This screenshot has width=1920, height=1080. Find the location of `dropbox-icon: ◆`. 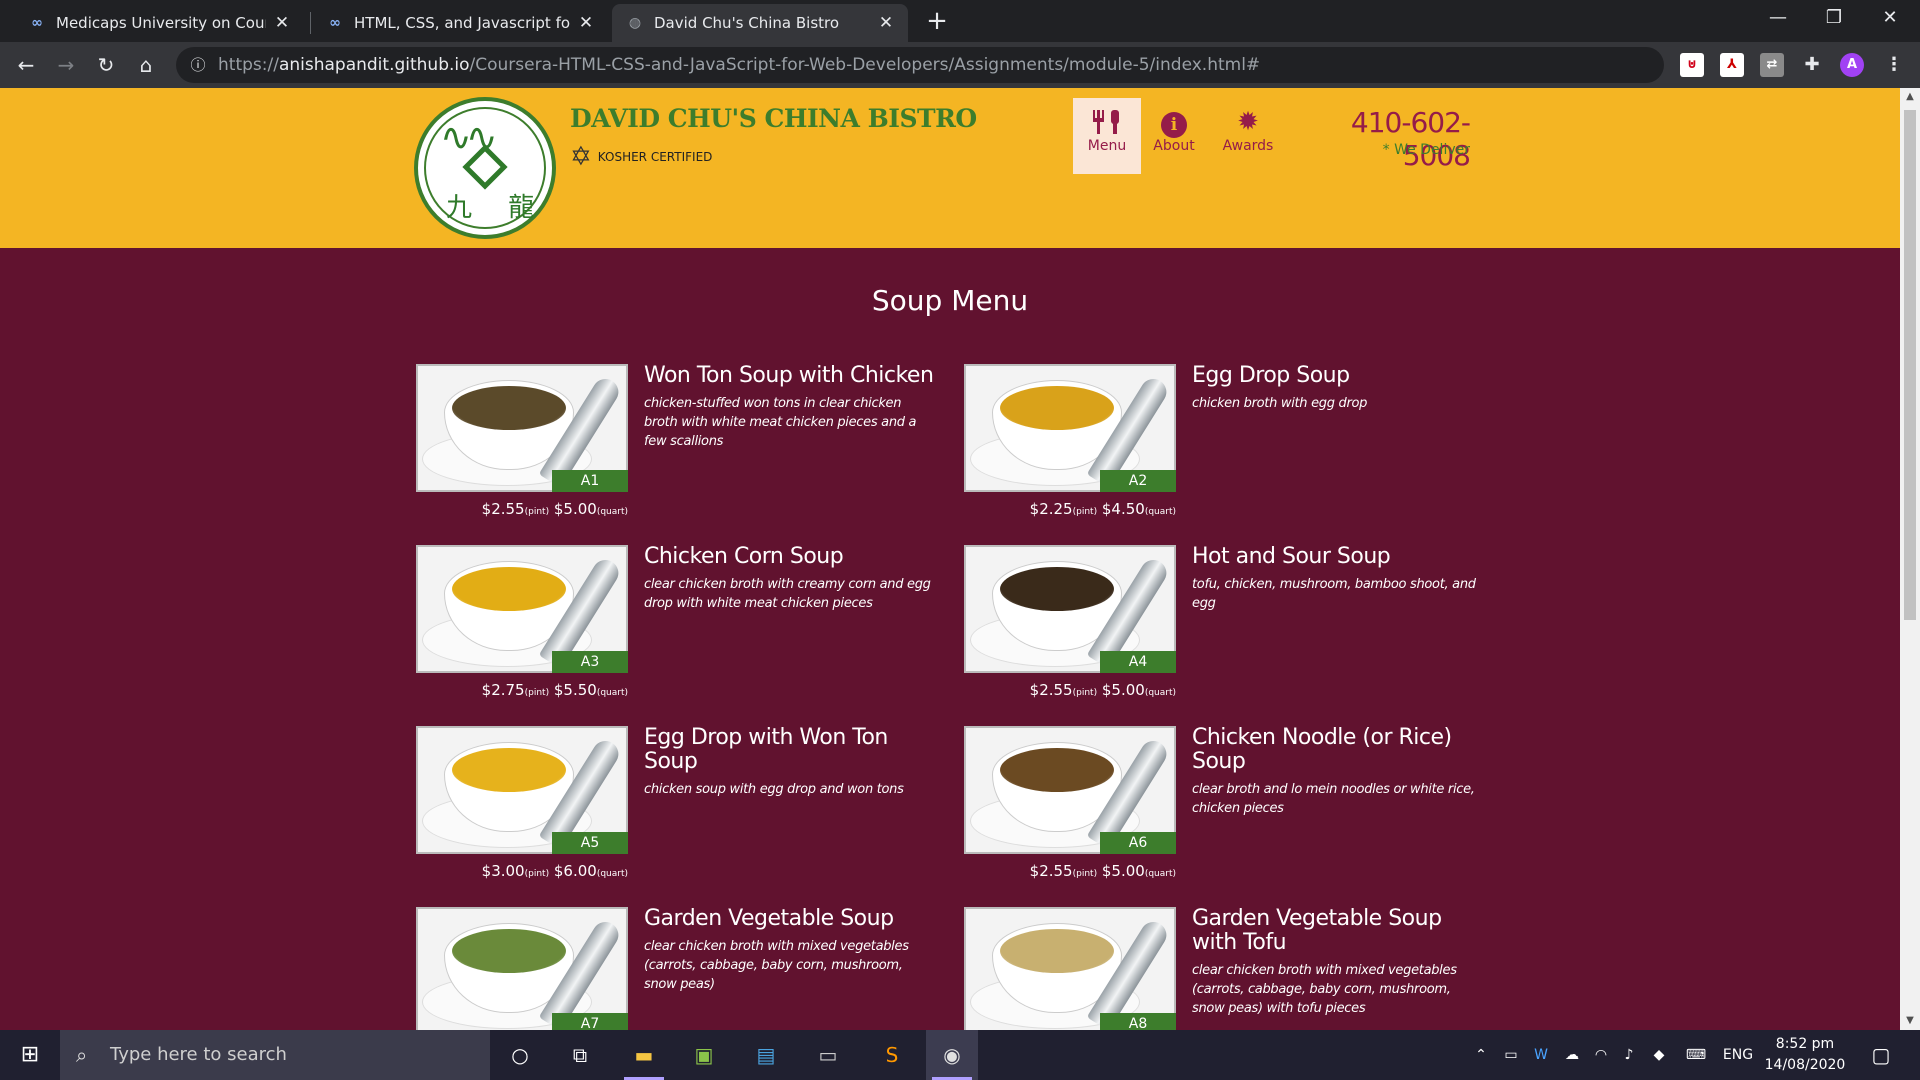

dropbox-icon: ◆ is located at coordinates (1659, 1055).